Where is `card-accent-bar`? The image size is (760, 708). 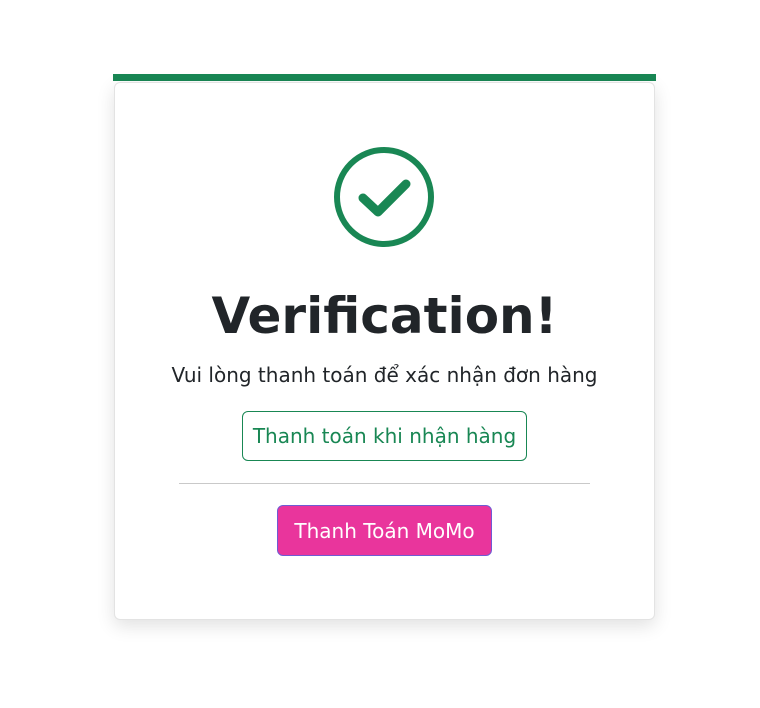
card-accent-bar is located at coordinates (384, 77).